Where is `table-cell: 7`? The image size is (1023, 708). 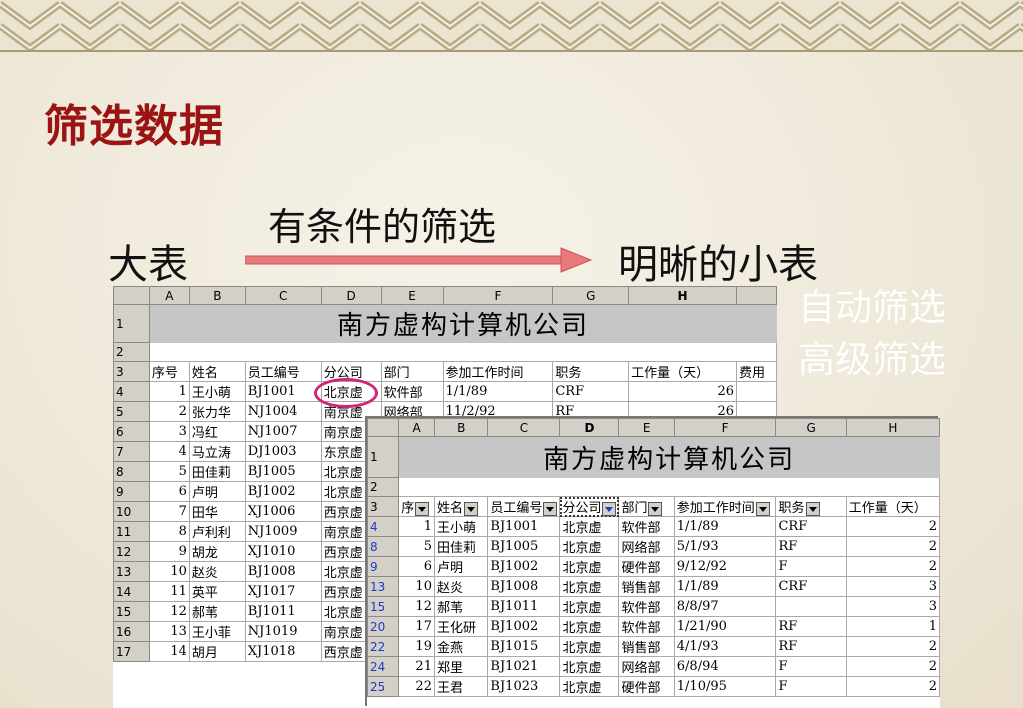
table-cell: 7 is located at coordinates (169, 511).